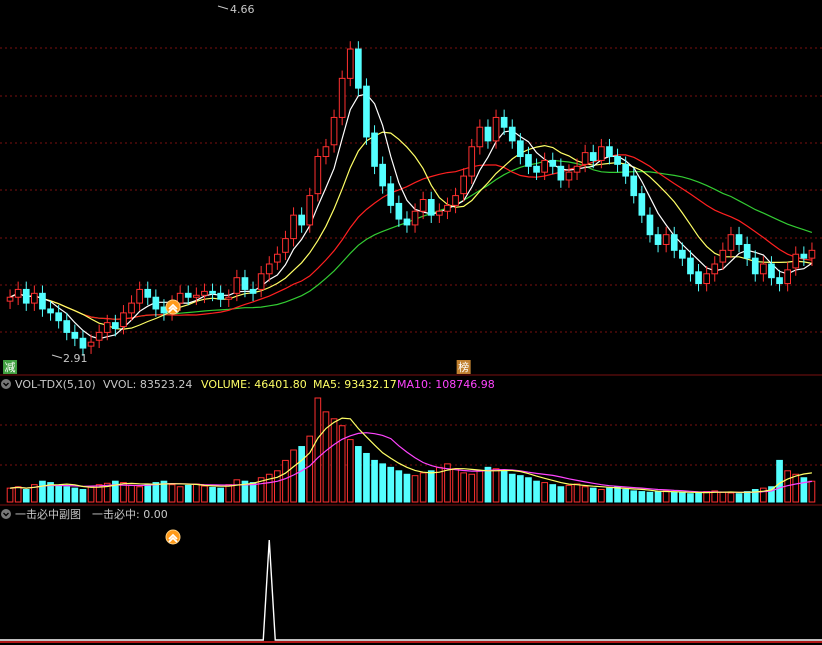 The image size is (822, 645). Describe the element at coordinates (130, 514) in the screenshot. I see `signal-value: 一击必中: 0.00` at that location.